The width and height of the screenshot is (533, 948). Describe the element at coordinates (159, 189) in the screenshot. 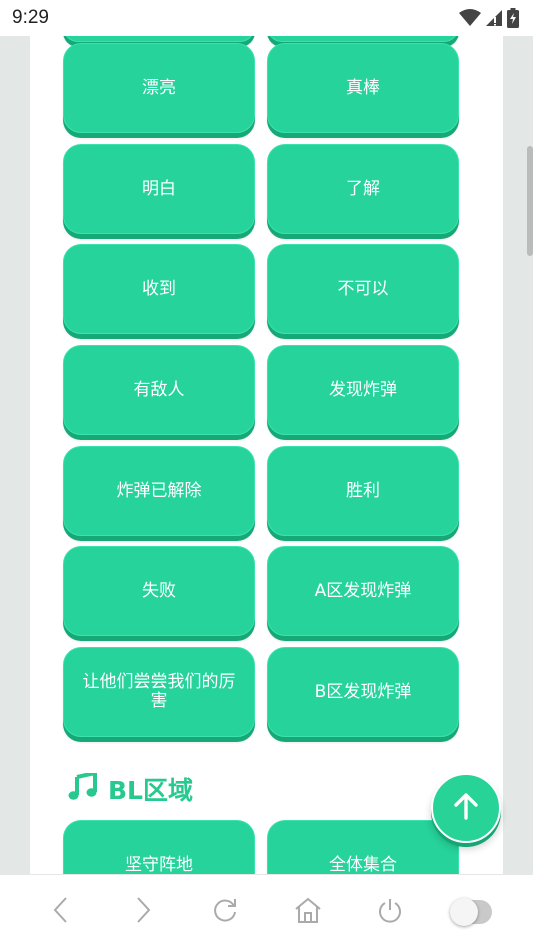

I see `phrase-button: 明白` at that location.